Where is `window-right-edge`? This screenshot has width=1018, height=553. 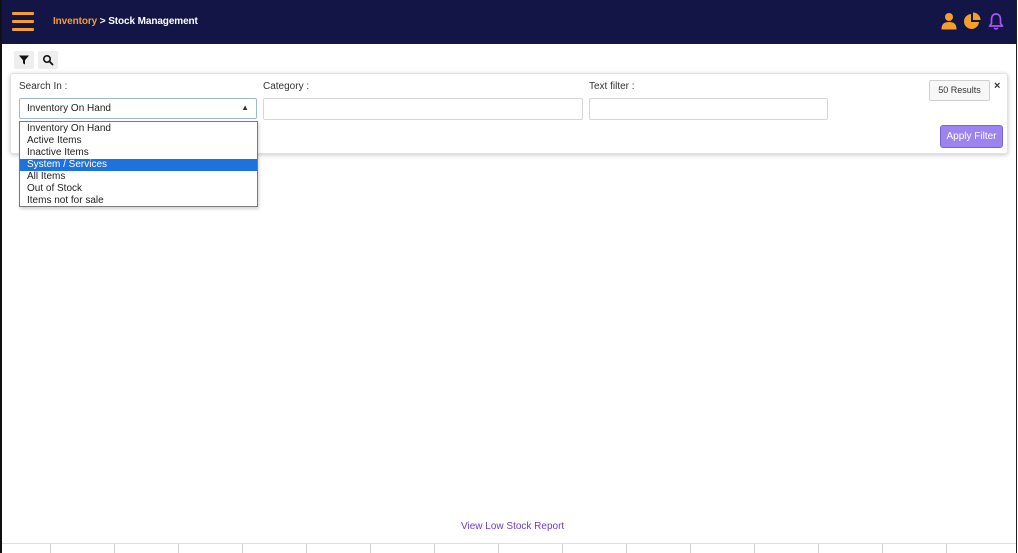
window-right-edge is located at coordinates (1016, 276).